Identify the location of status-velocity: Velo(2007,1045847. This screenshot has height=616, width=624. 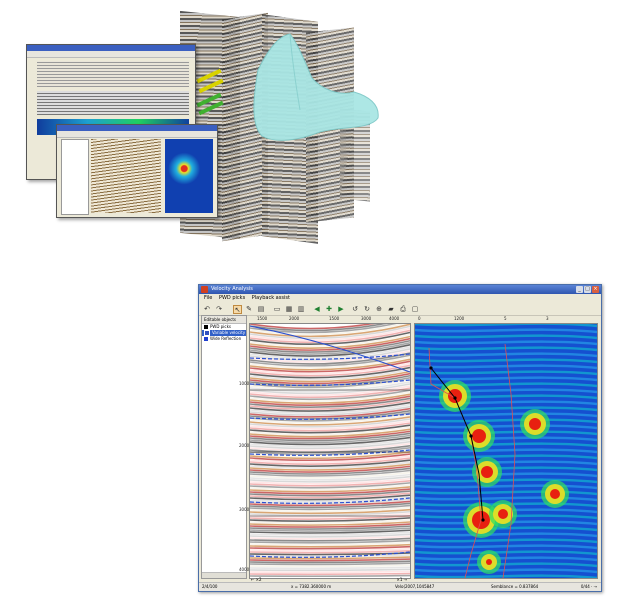
(415, 586).